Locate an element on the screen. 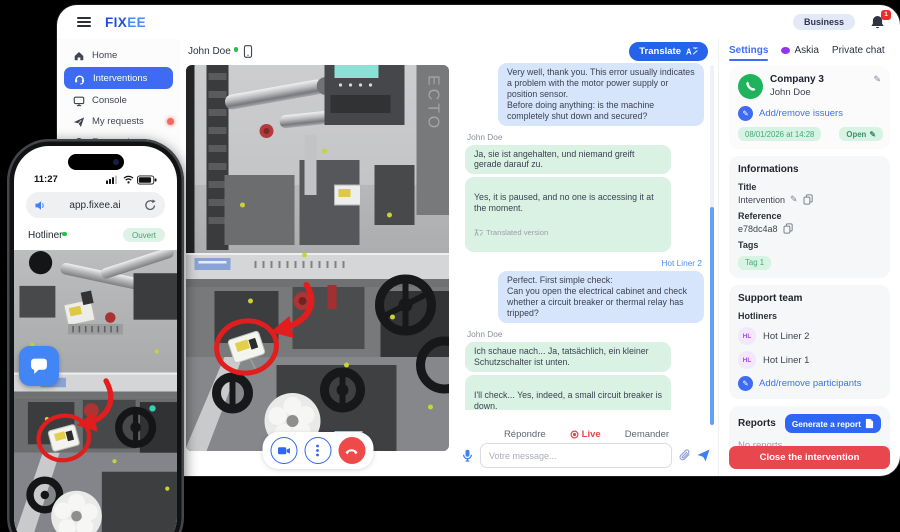  sidebar-item-home: Home is located at coordinates (118, 55).